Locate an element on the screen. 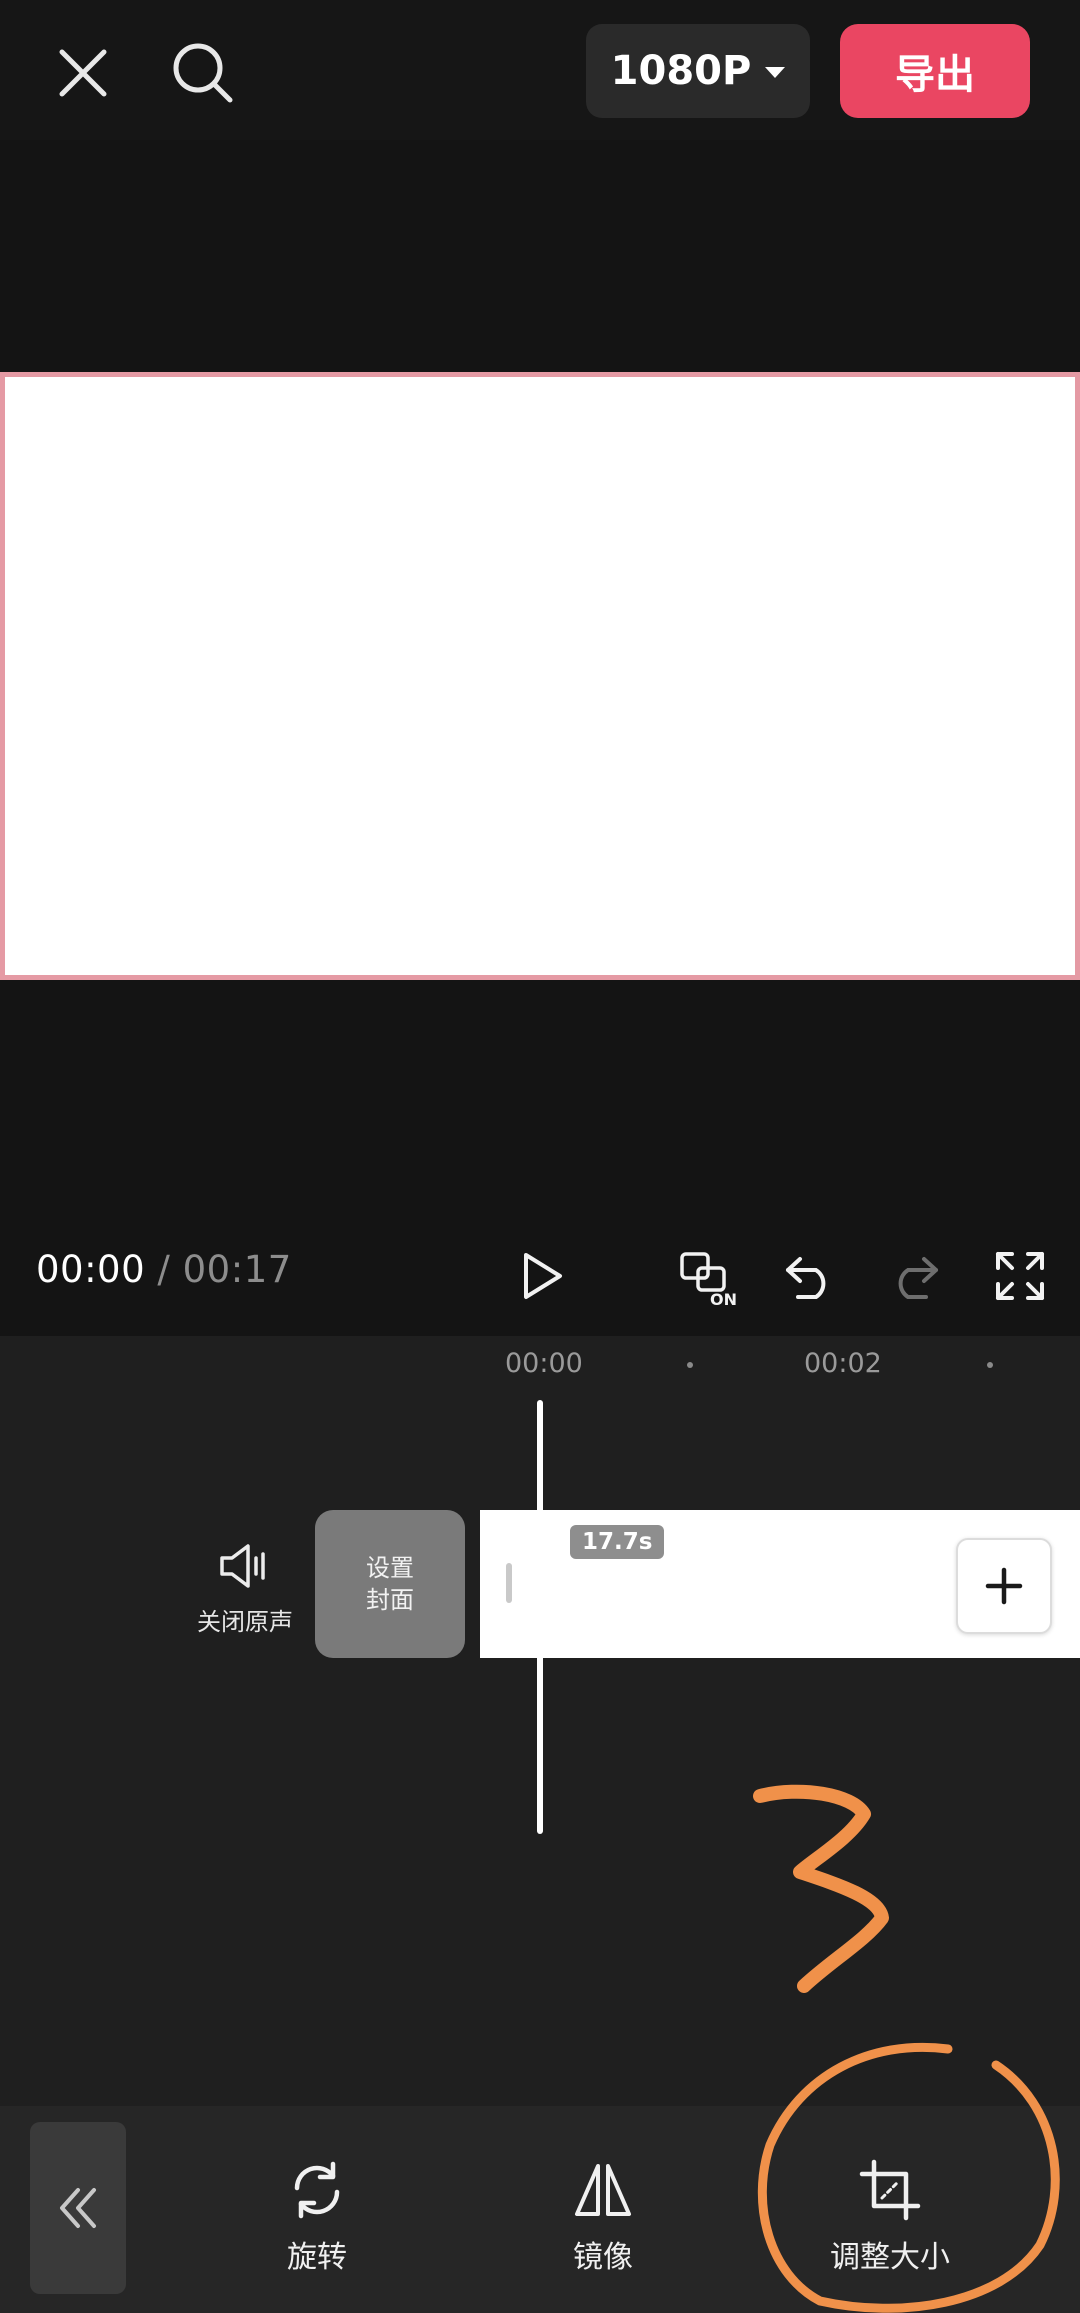  close-icon is located at coordinates (83, 73).